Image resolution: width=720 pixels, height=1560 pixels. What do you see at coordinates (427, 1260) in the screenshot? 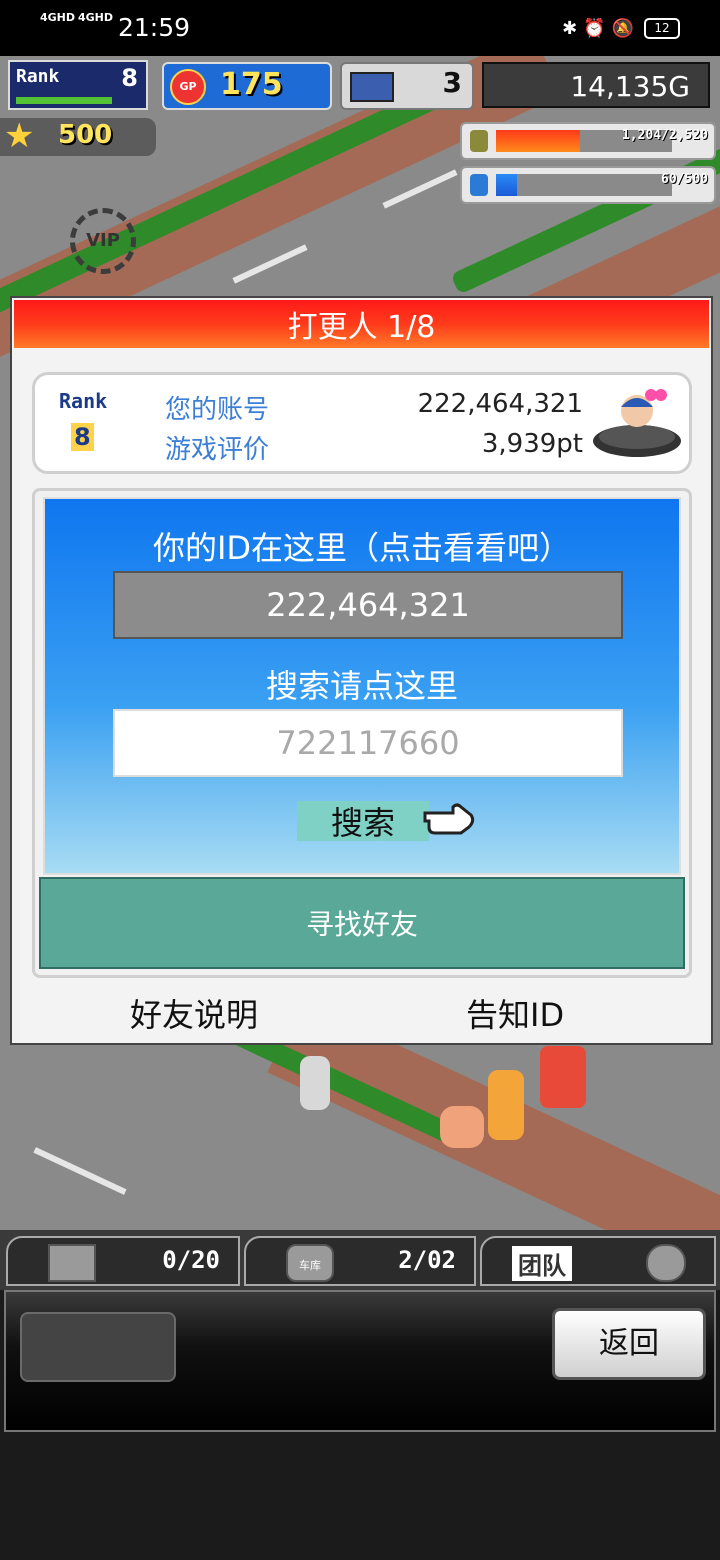
I see `garage-count: 2/02` at bounding box center [427, 1260].